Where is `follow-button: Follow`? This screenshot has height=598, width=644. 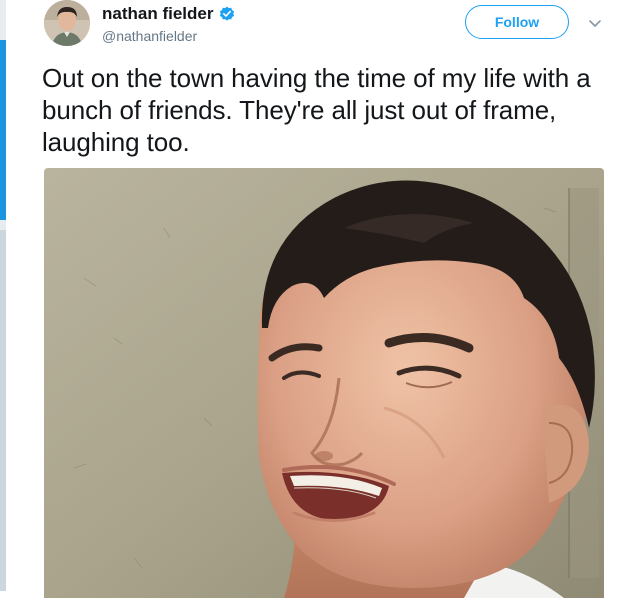
follow-button: Follow is located at coordinates (517, 22).